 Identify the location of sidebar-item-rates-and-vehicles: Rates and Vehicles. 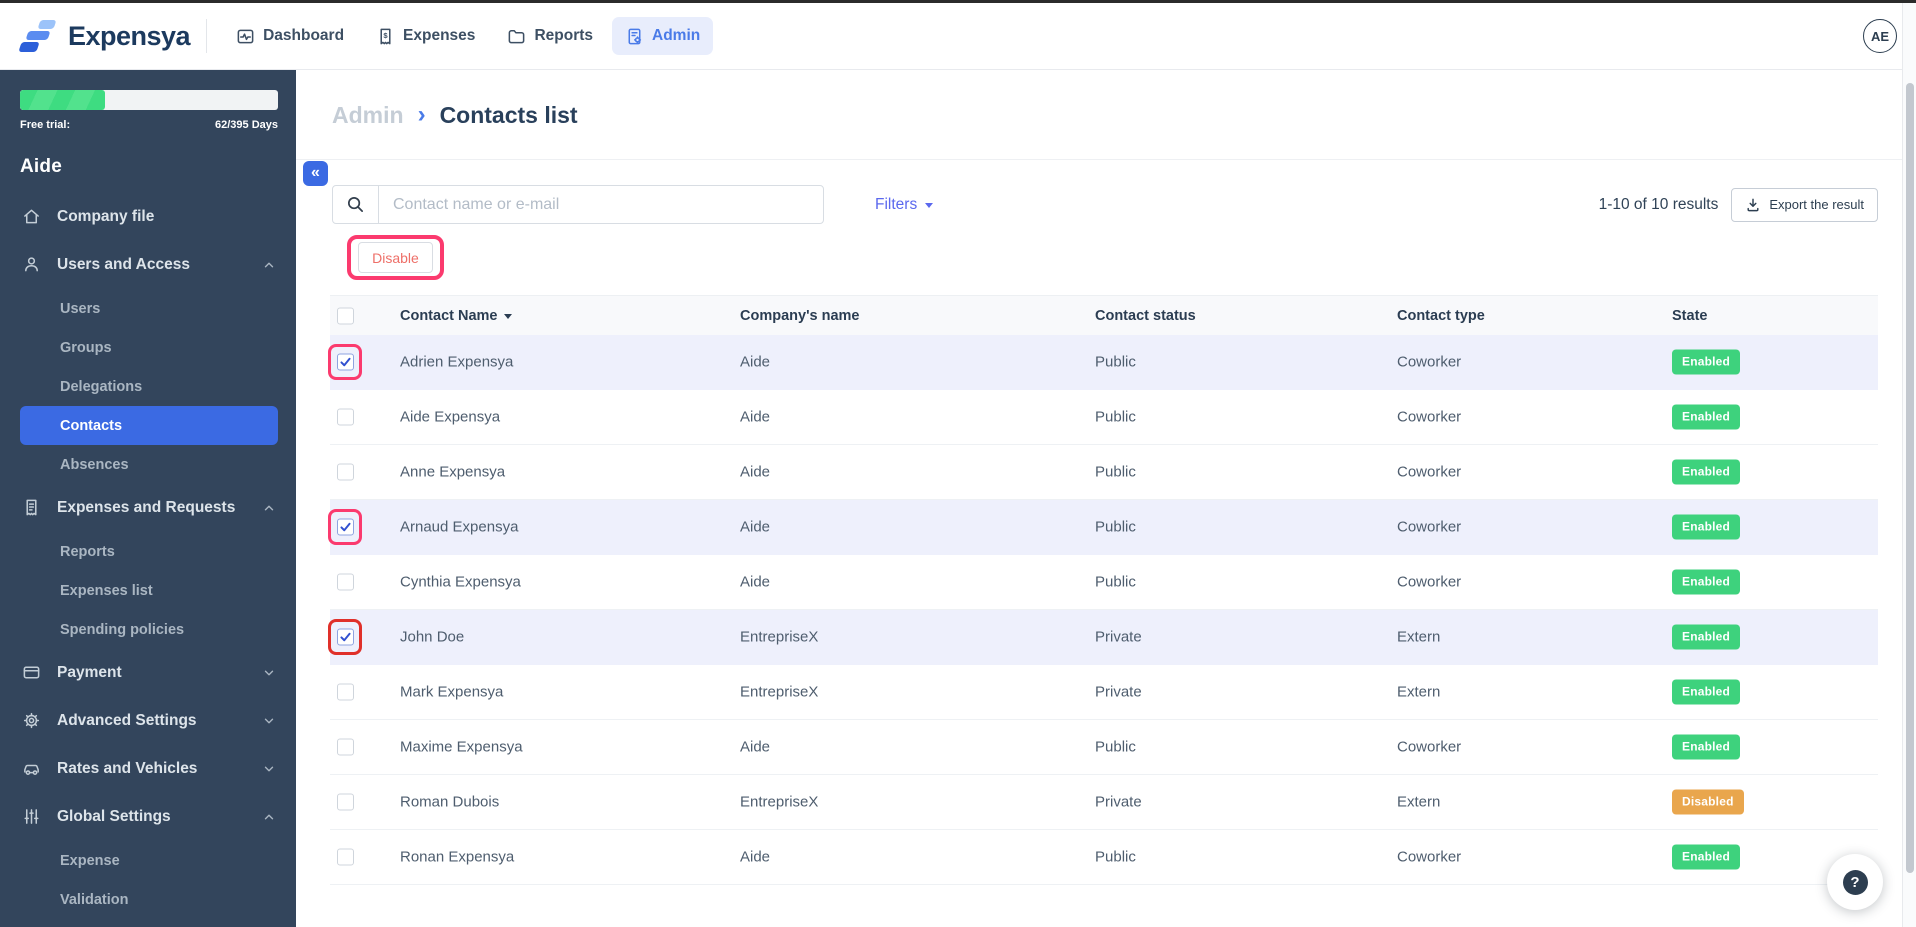
(148, 769).